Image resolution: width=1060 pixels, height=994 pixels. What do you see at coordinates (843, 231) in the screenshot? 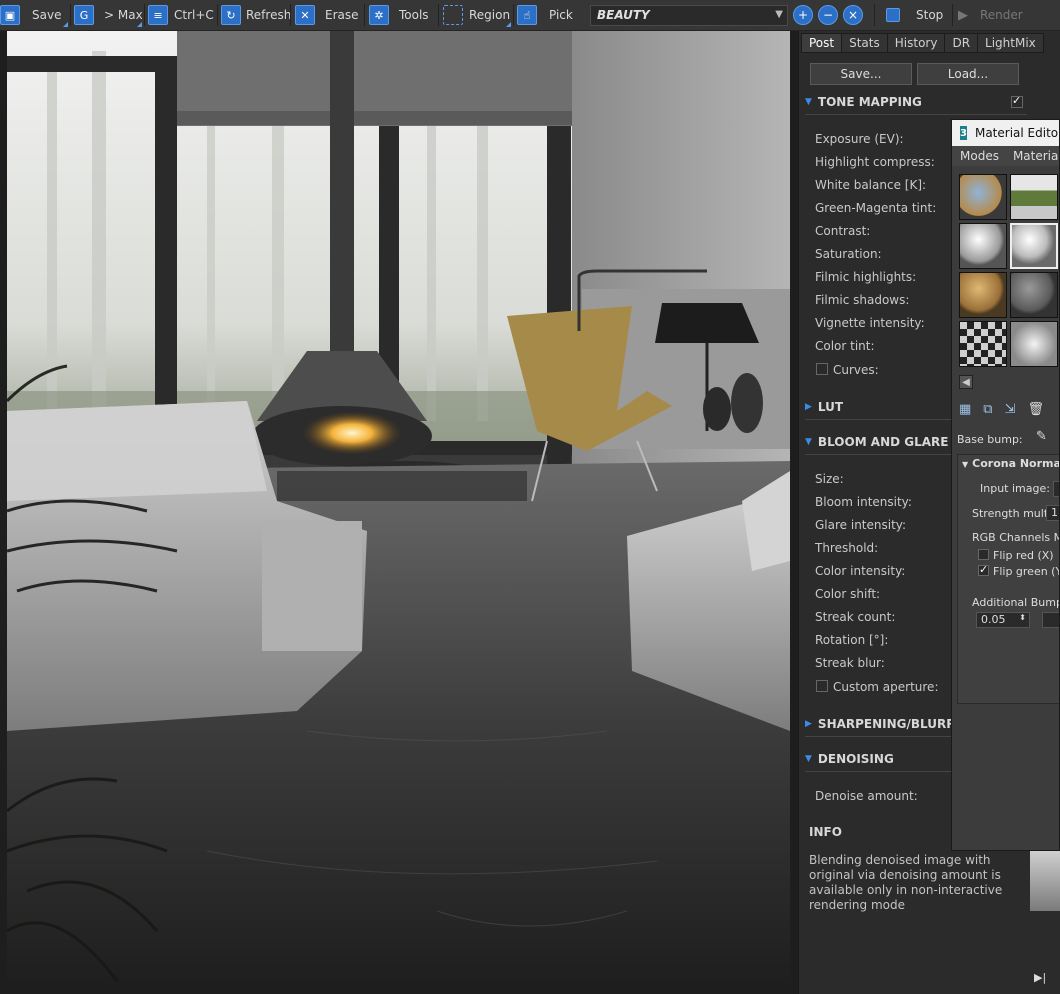
I see `contrast-label: Contrast:` at bounding box center [843, 231].